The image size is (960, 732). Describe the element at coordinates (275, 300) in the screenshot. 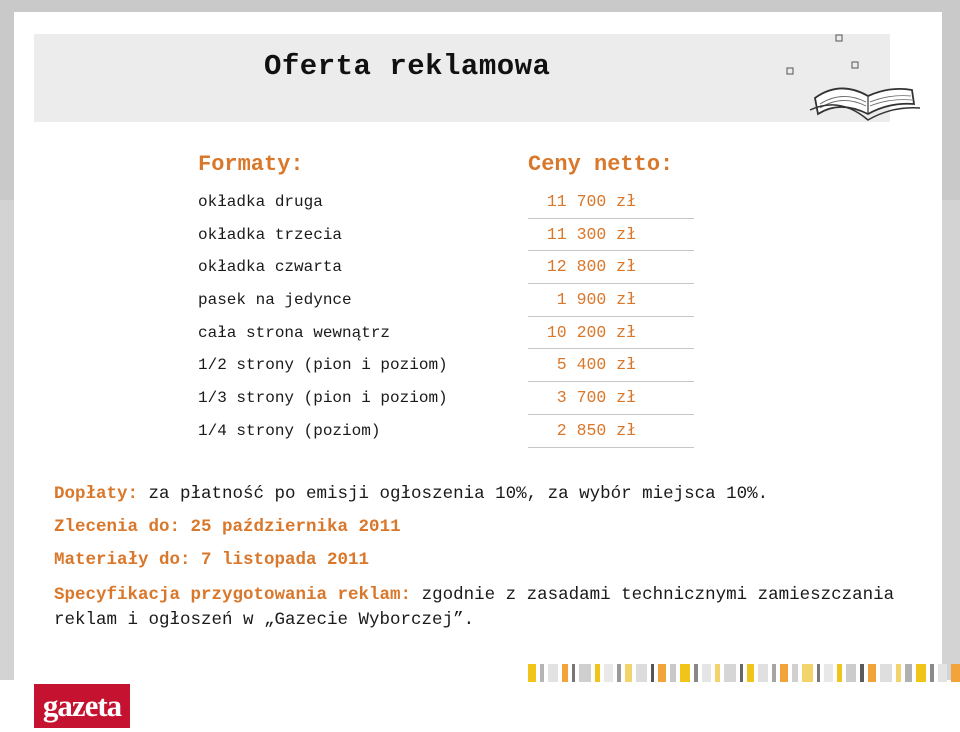

I see `format-item: pasek na jedynce` at that location.